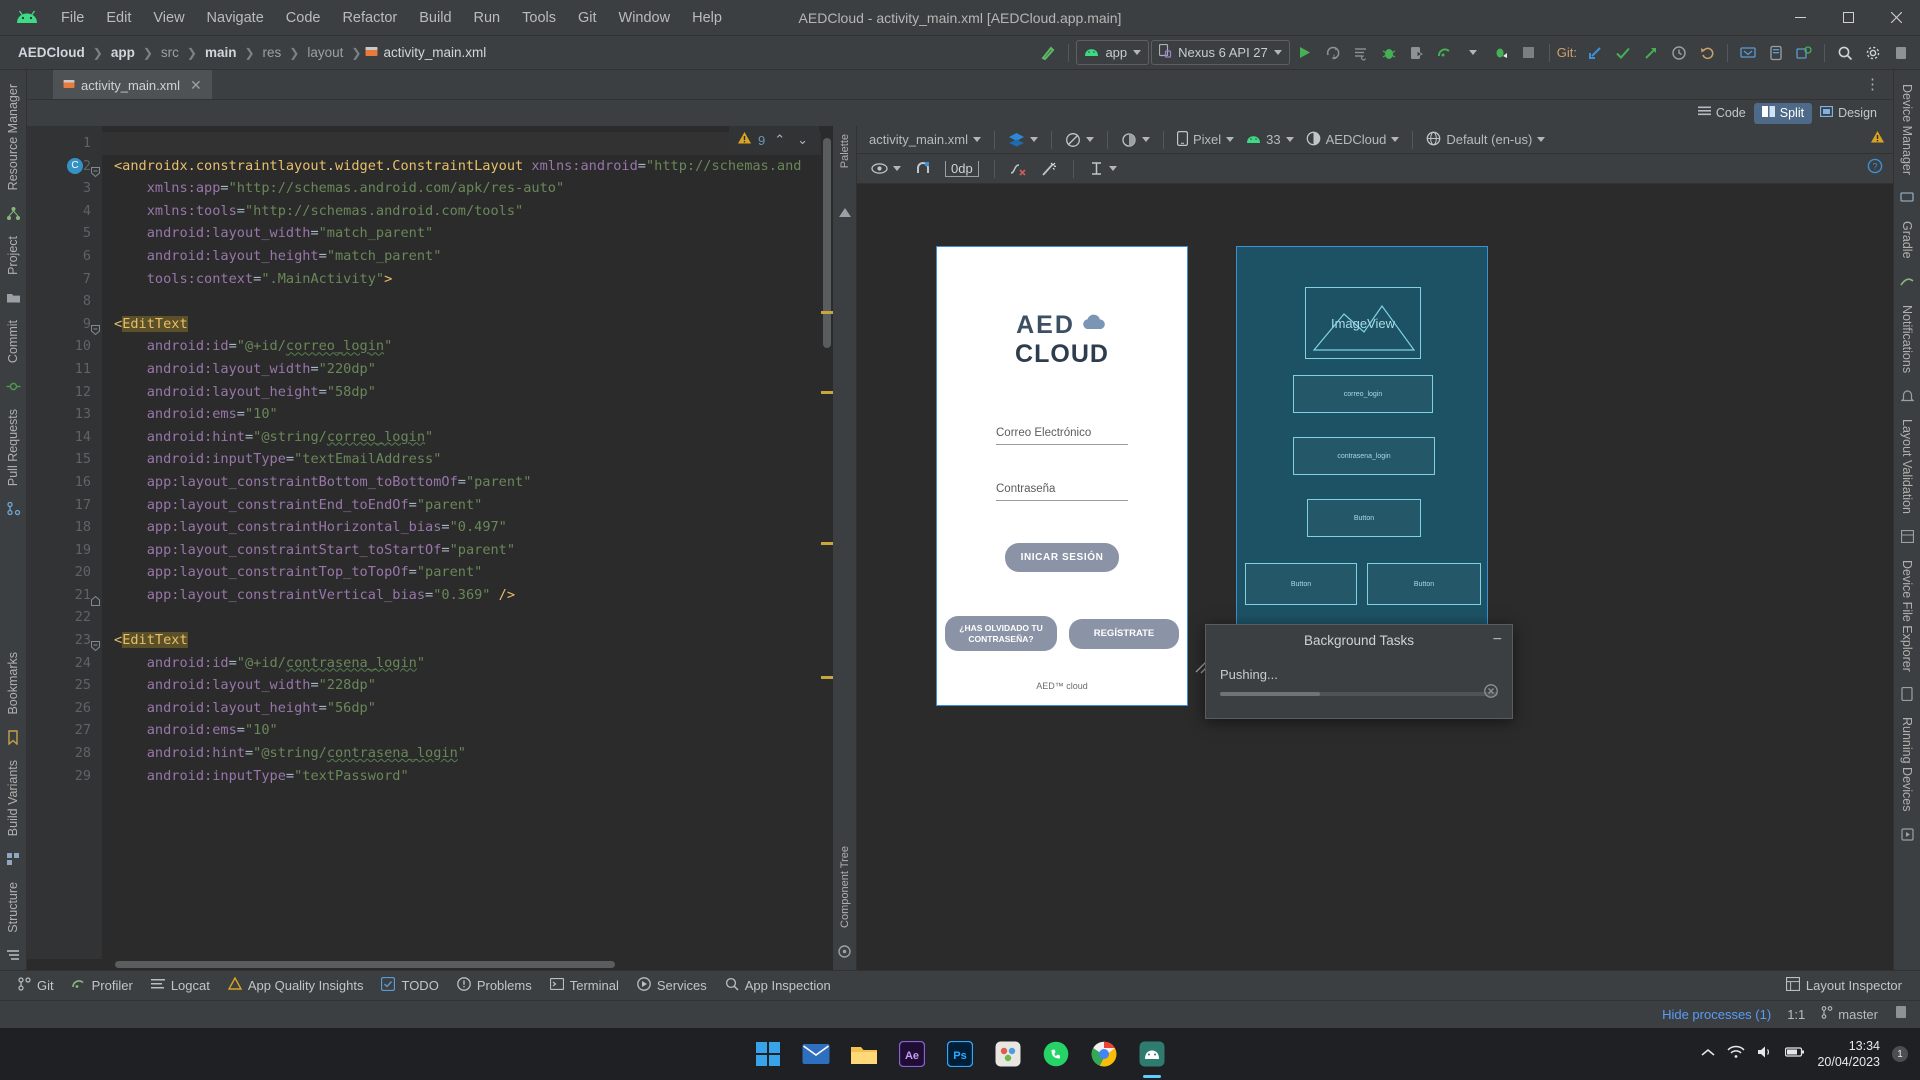 The height and width of the screenshot is (1080, 1920). Describe the element at coordinates (672, 985) in the screenshot. I see `bottom-tab-services: Services` at that location.